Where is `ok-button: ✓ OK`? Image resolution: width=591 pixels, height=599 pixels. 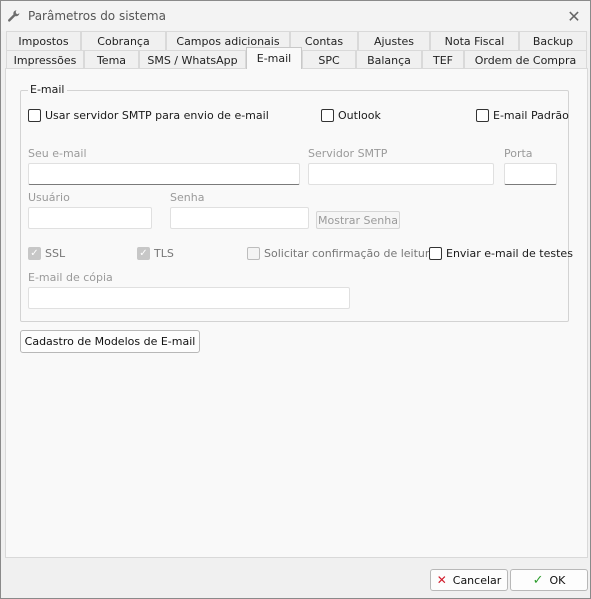 ok-button: ✓ OK is located at coordinates (549, 580).